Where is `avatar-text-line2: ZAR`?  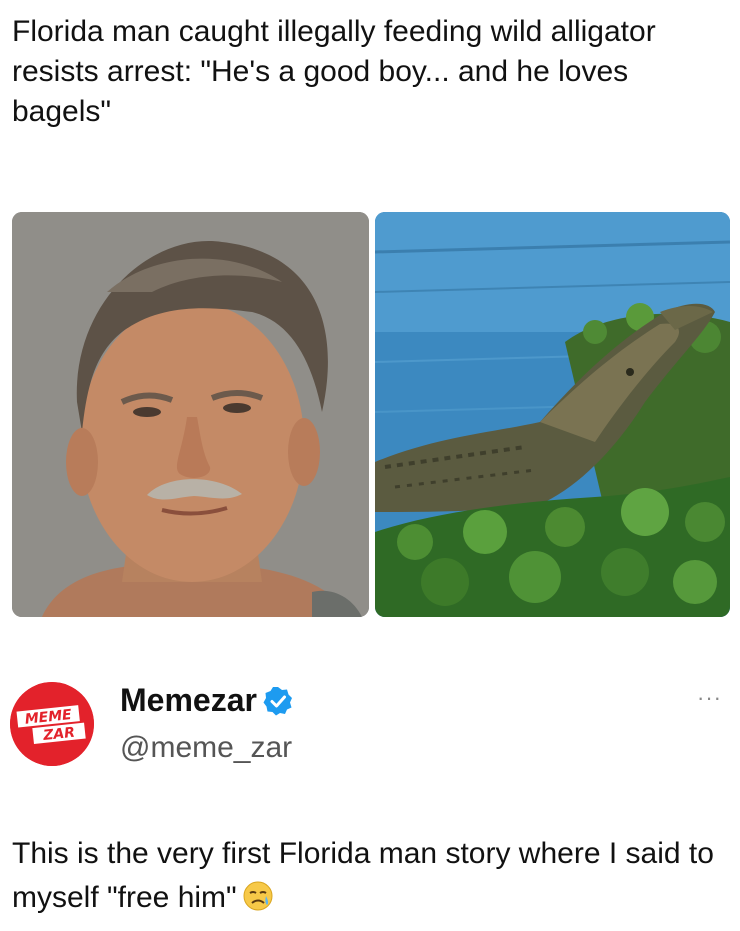
avatar-text-line2: ZAR is located at coordinates (58, 734).